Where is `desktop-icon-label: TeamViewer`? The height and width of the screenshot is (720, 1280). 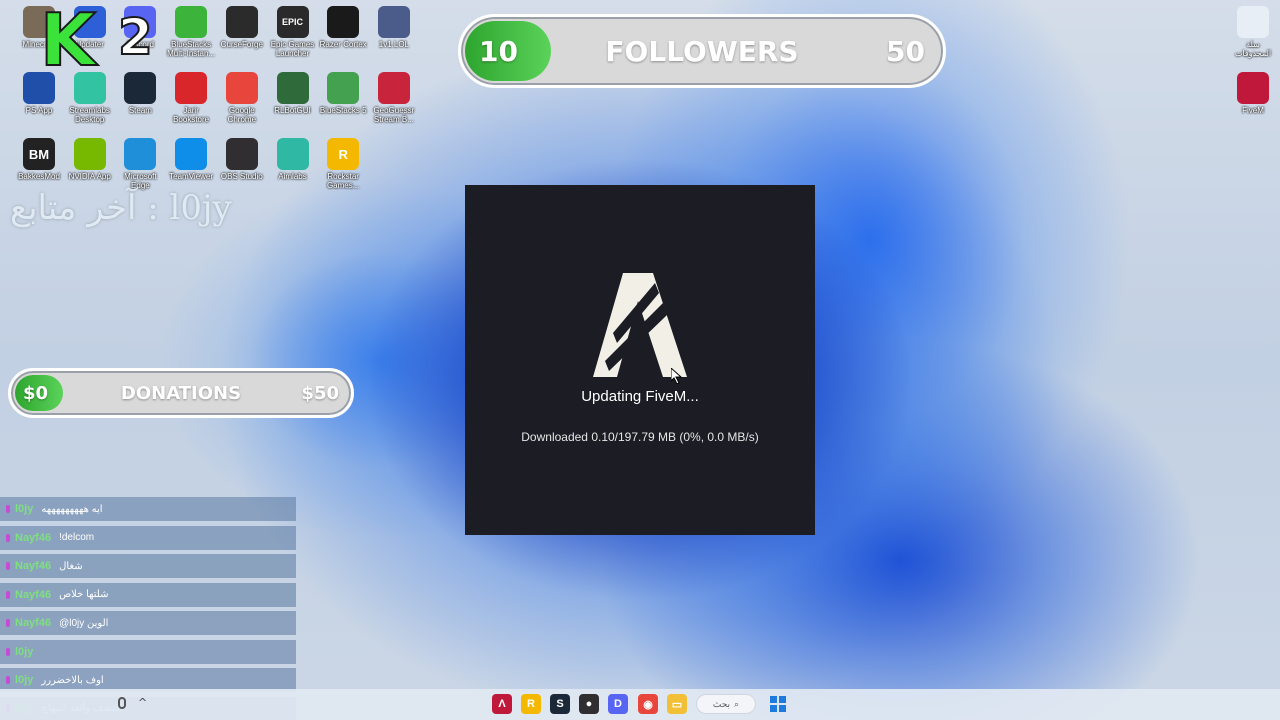
desktop-icon-label: TeamViewer is located at coordinates (191, 176).